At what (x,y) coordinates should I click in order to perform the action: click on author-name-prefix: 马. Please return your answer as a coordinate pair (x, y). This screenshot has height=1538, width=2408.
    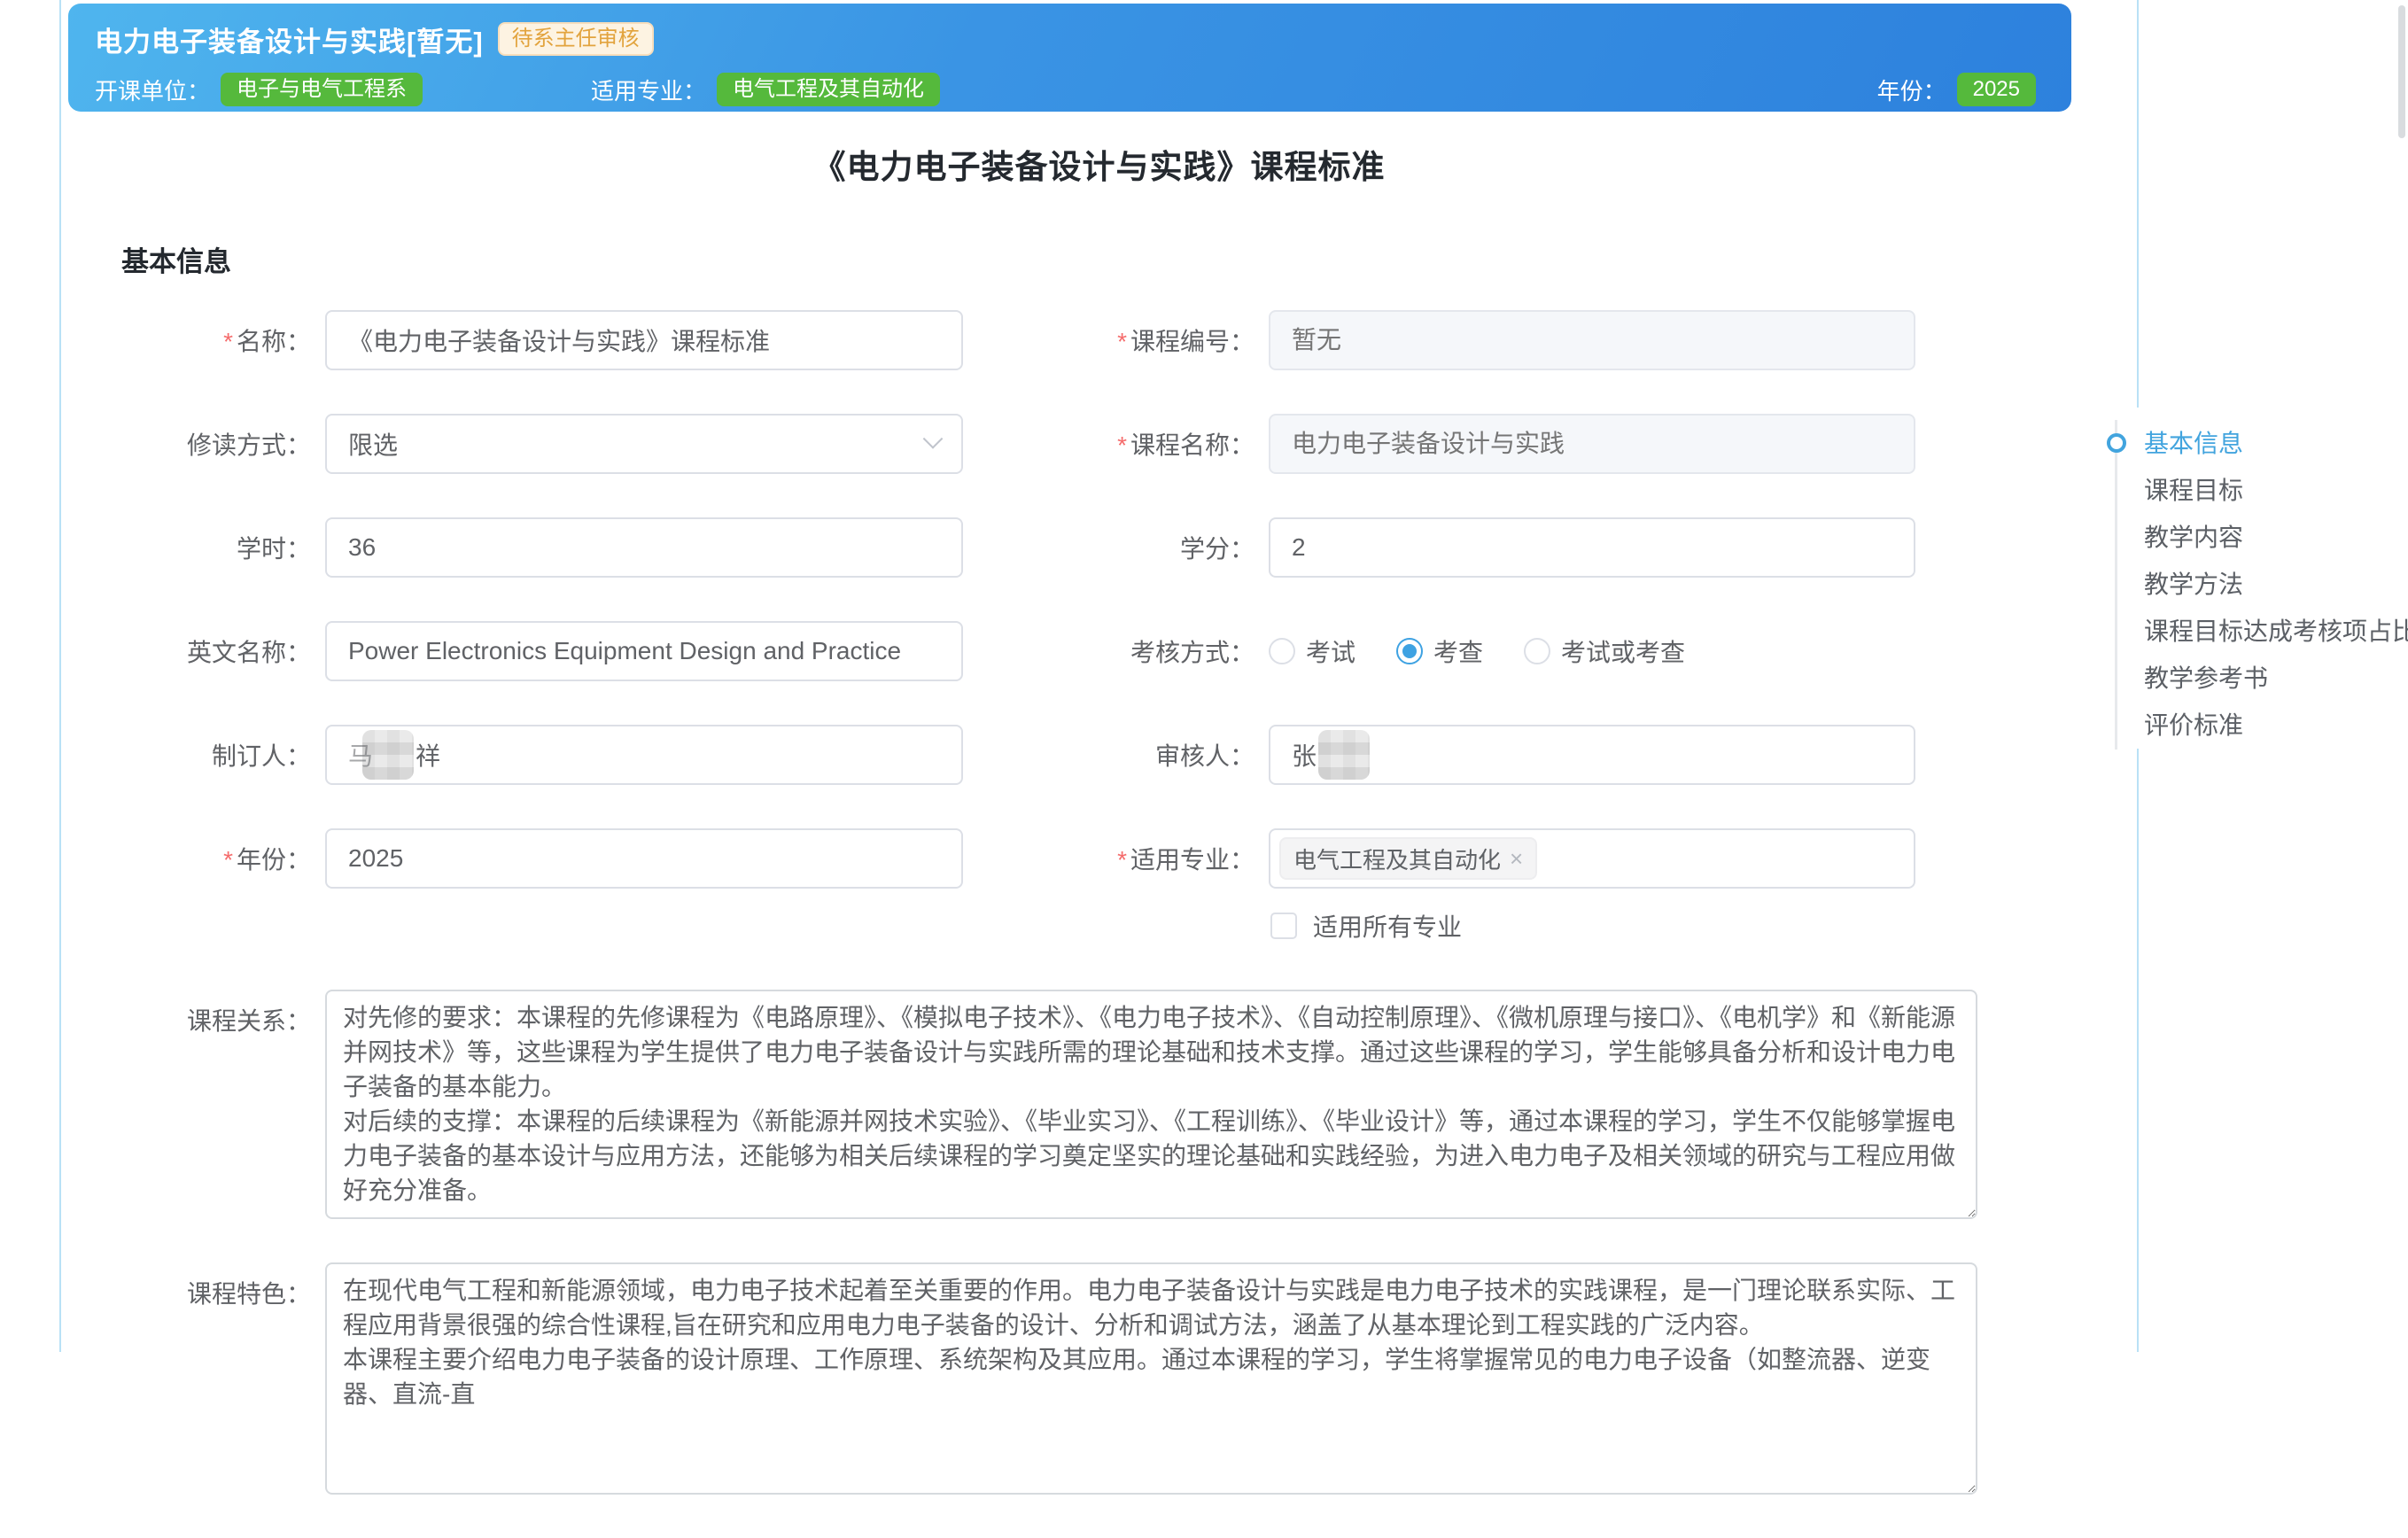
    Looking at the image, I should click on (361, 756).